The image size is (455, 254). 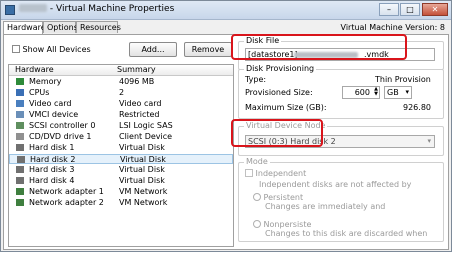 I want to click on provisioned-size-stepper: 600 ▲ ▼, so click(x=361, y=92).